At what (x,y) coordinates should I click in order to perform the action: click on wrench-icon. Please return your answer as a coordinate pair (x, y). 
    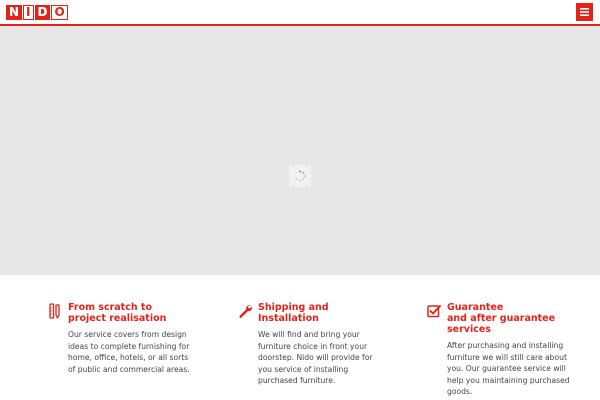
    Looking at the image, I should click on (245, 311).